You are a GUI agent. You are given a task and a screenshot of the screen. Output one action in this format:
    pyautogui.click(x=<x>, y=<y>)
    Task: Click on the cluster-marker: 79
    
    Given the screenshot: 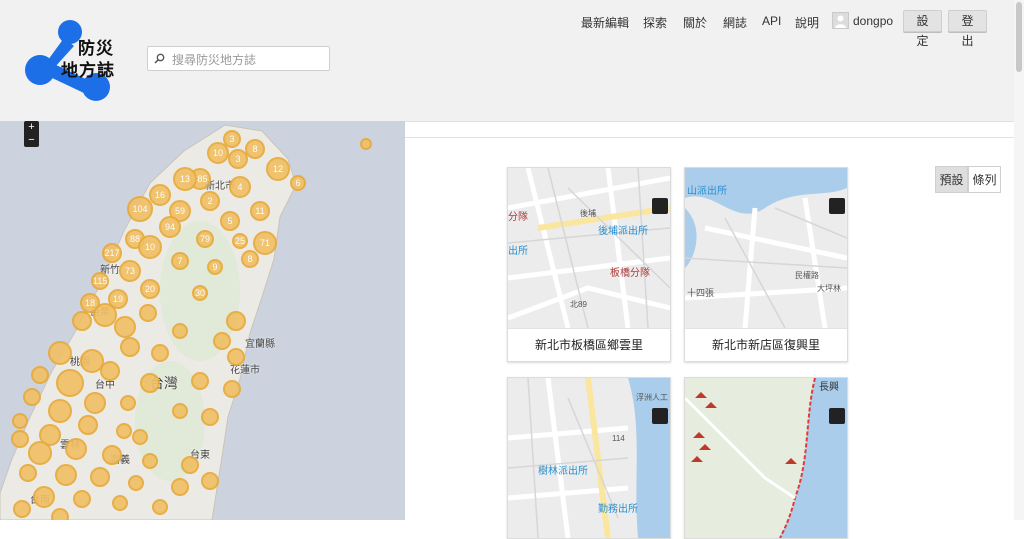 What is the action you would take?
    pyautogui.click(x=205, y=239)
    